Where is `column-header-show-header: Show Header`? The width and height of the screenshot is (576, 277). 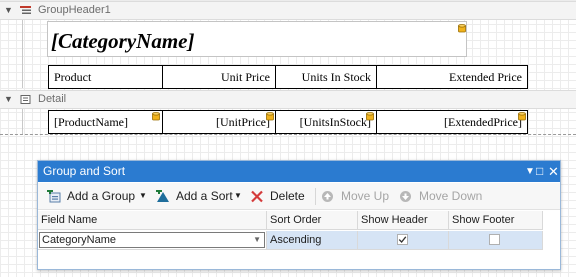
column-header-show-header: Show Header is located at coordinates (403, 220).